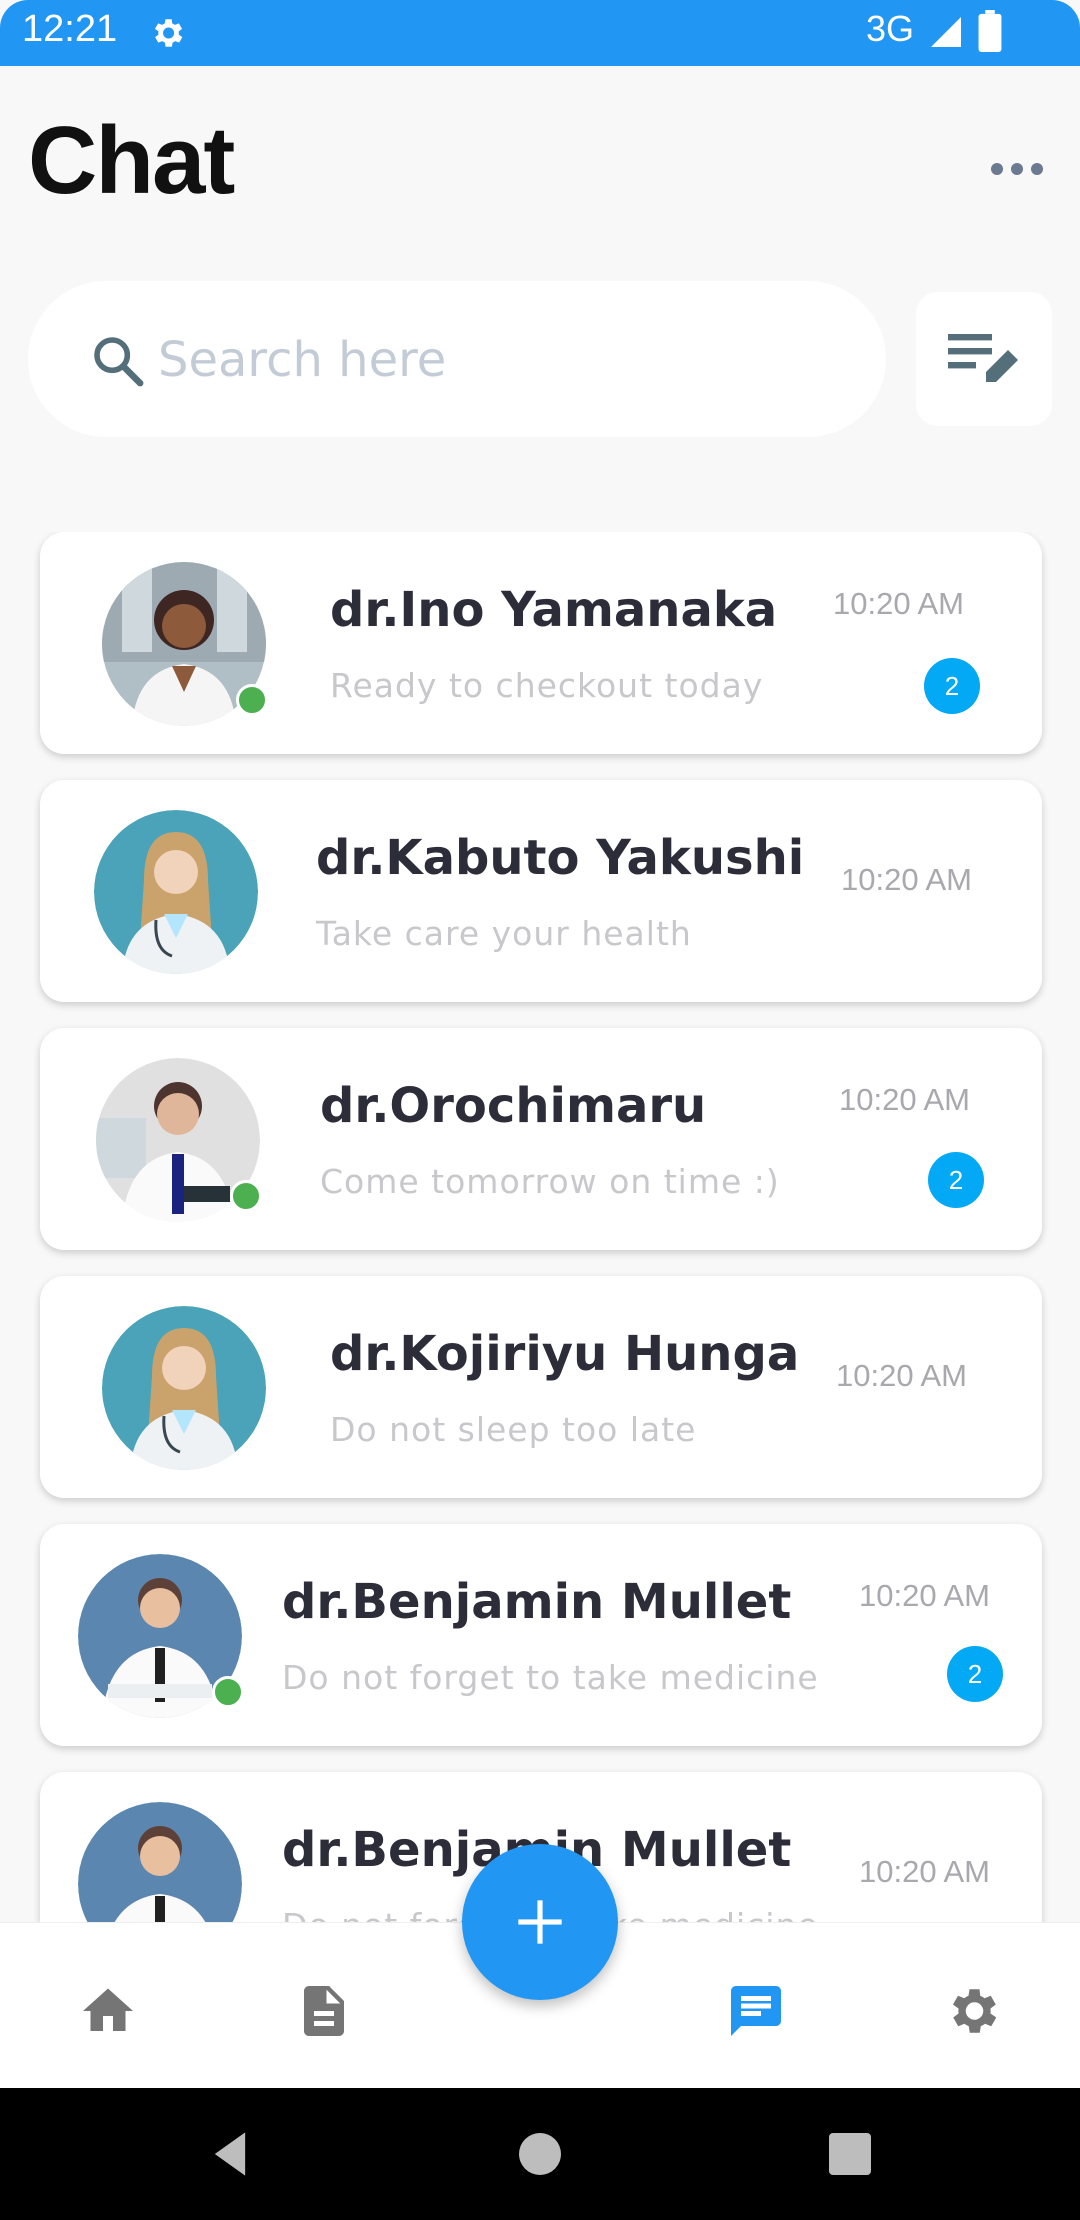 The image size is (1080, 2220). I want to click on plus-icon, so click(540, 1922).